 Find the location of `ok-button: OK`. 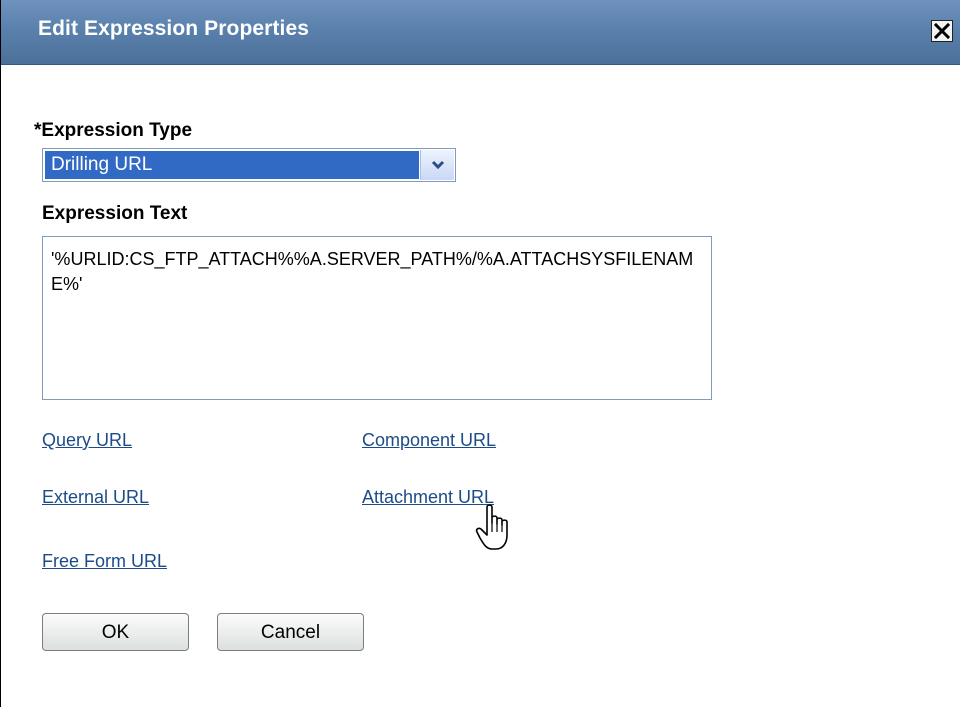

ok-button: OK is located at coordinates (115, 632).